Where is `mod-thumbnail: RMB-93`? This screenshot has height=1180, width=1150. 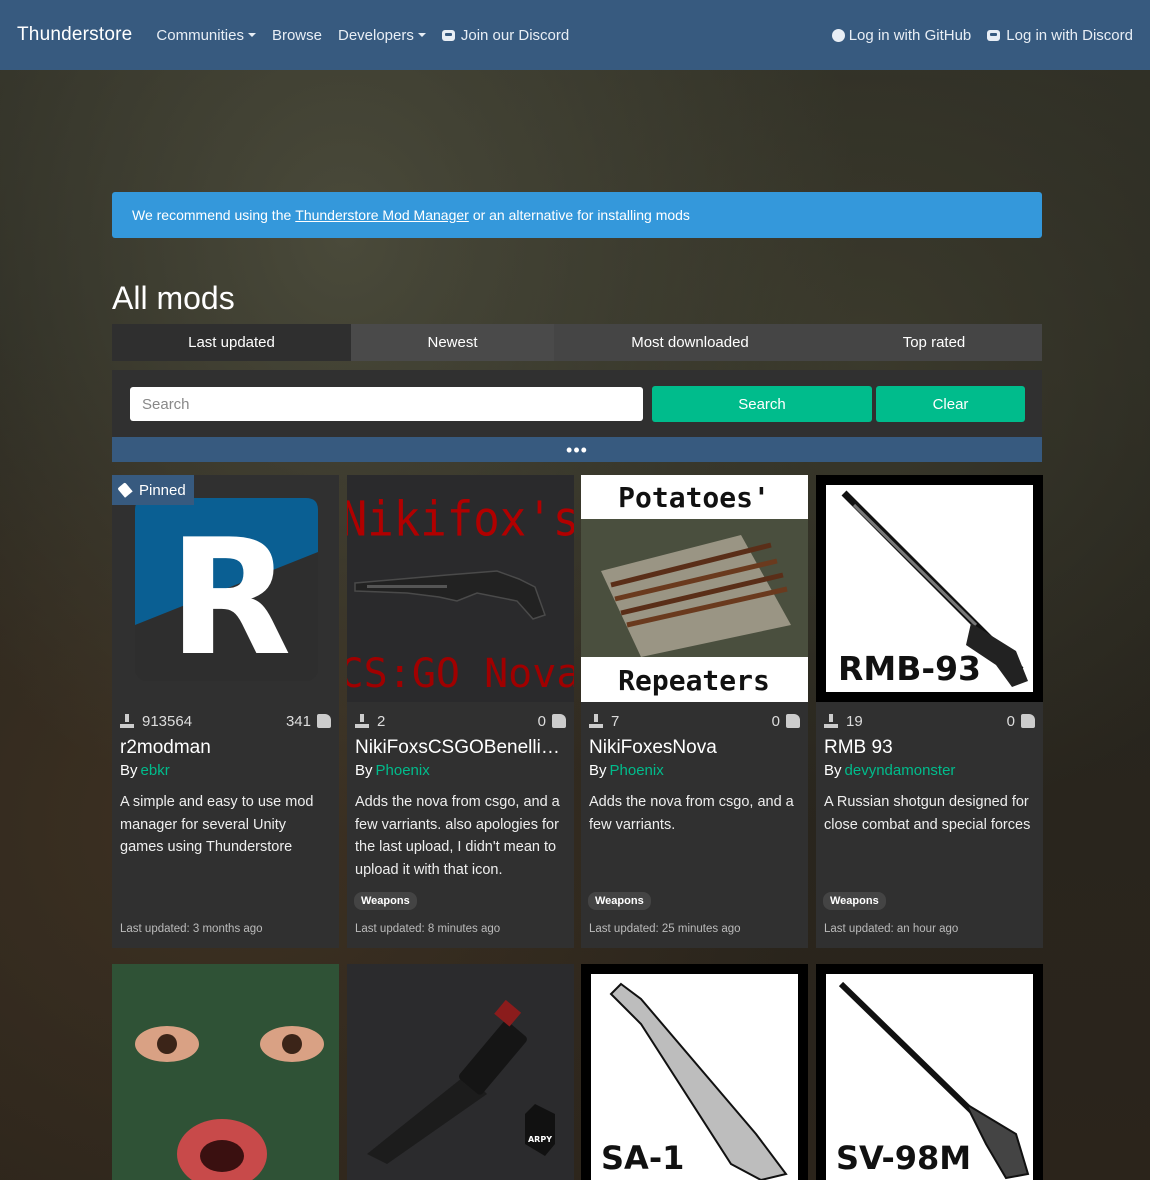 mod-thumbnail: RMB-93 is located at coordinates (929, 588).